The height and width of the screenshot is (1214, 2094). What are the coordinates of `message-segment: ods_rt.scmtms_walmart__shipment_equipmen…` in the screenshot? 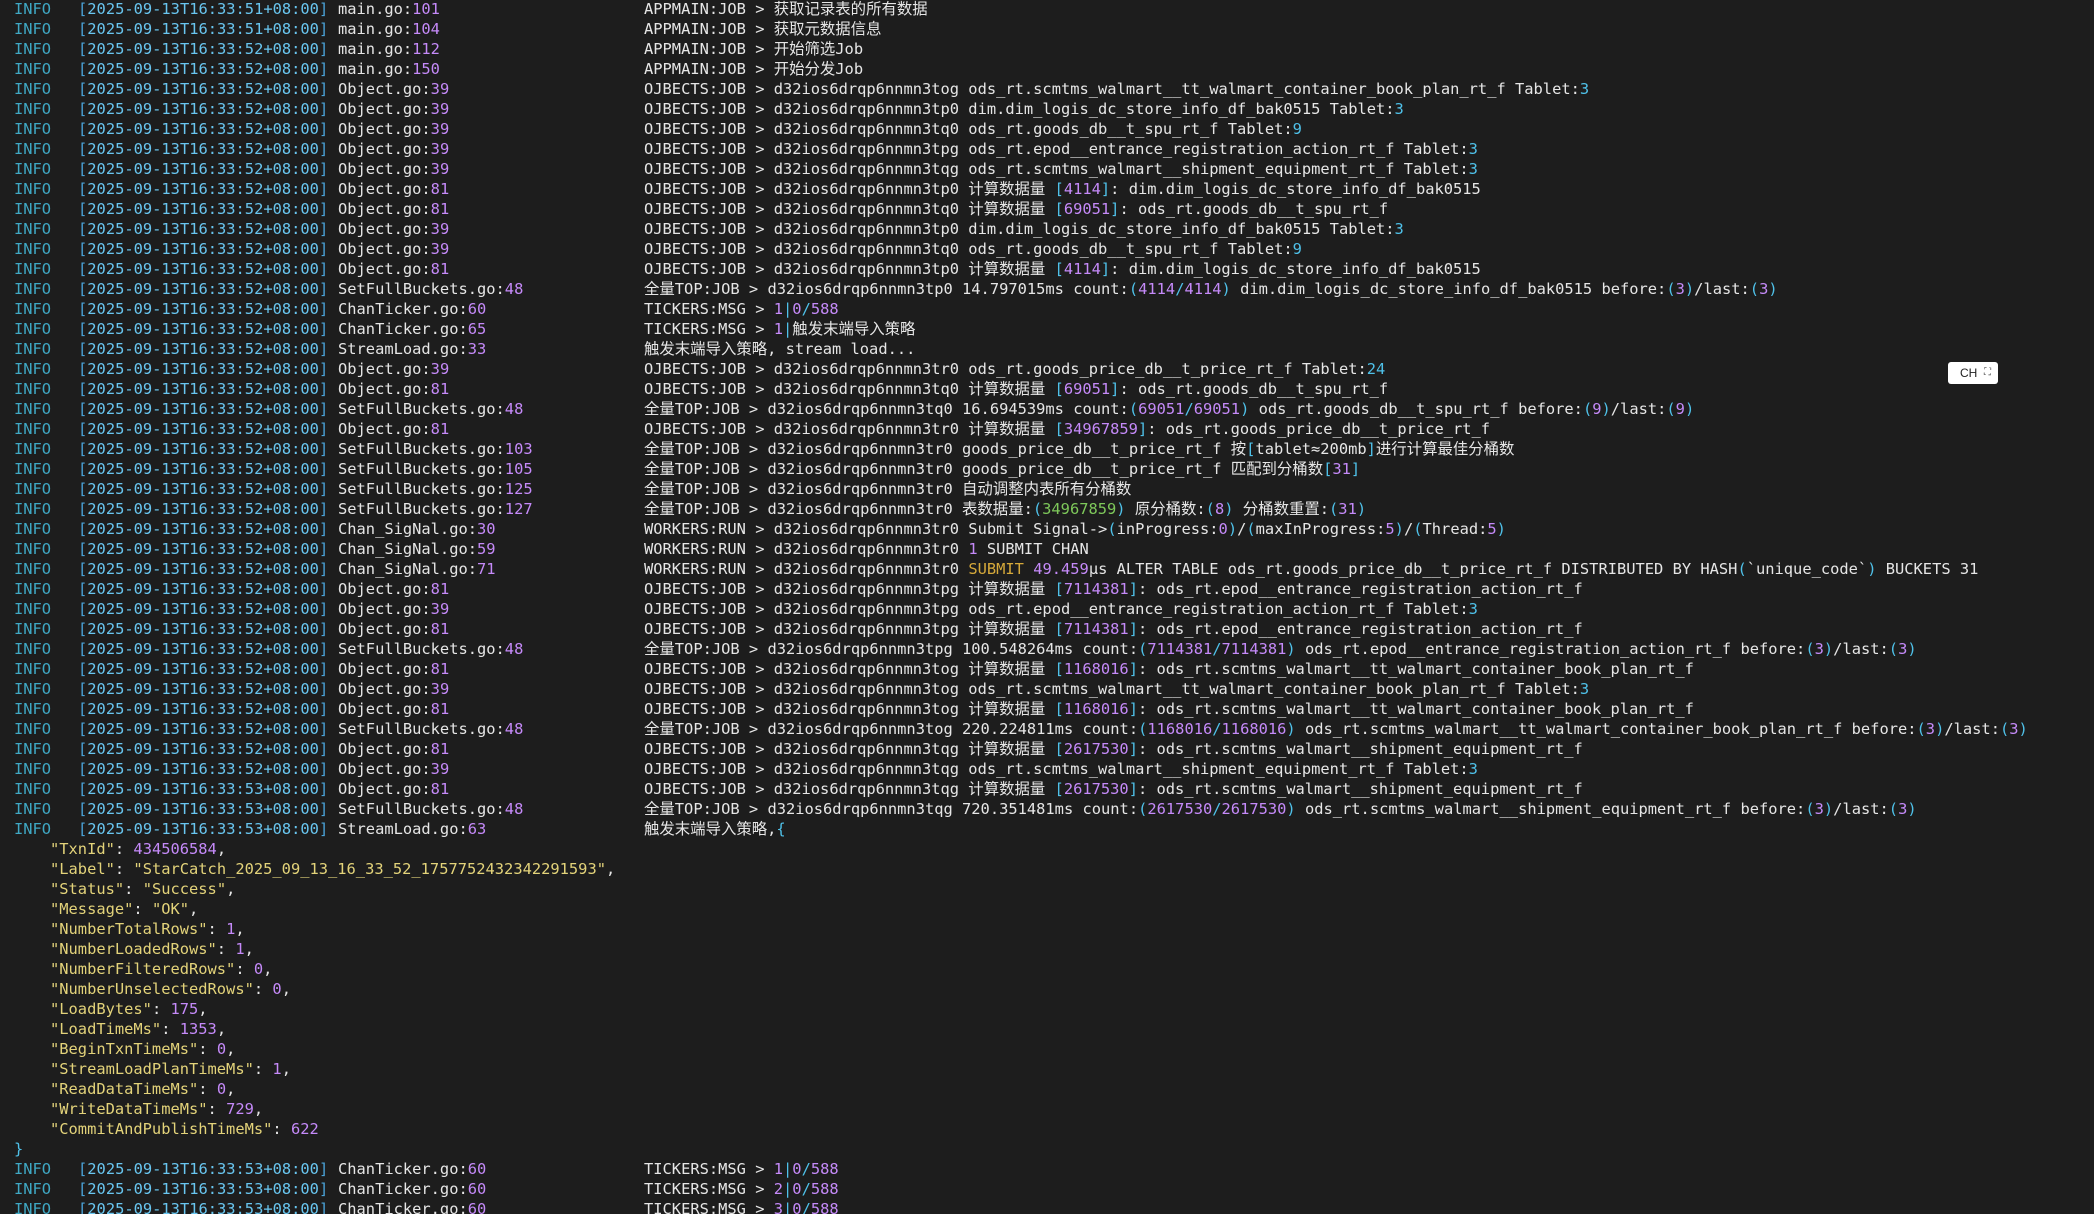 It's located at (1550, 809).